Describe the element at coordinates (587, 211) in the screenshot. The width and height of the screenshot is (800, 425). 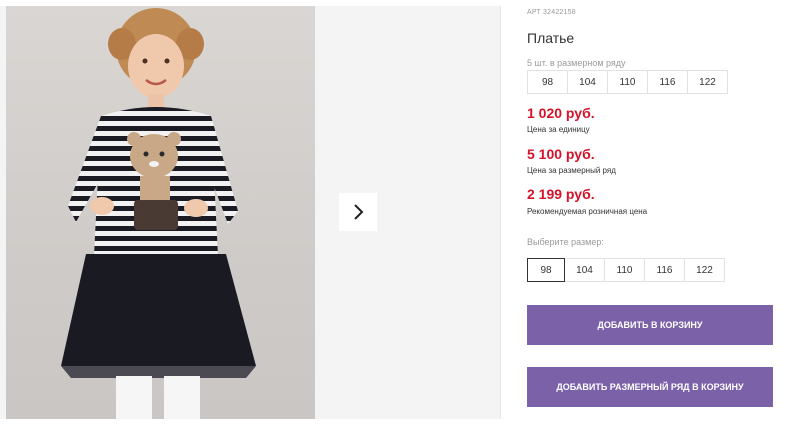
I see `retail-price-caption: Рекомендуемая розничная цена` at that location.